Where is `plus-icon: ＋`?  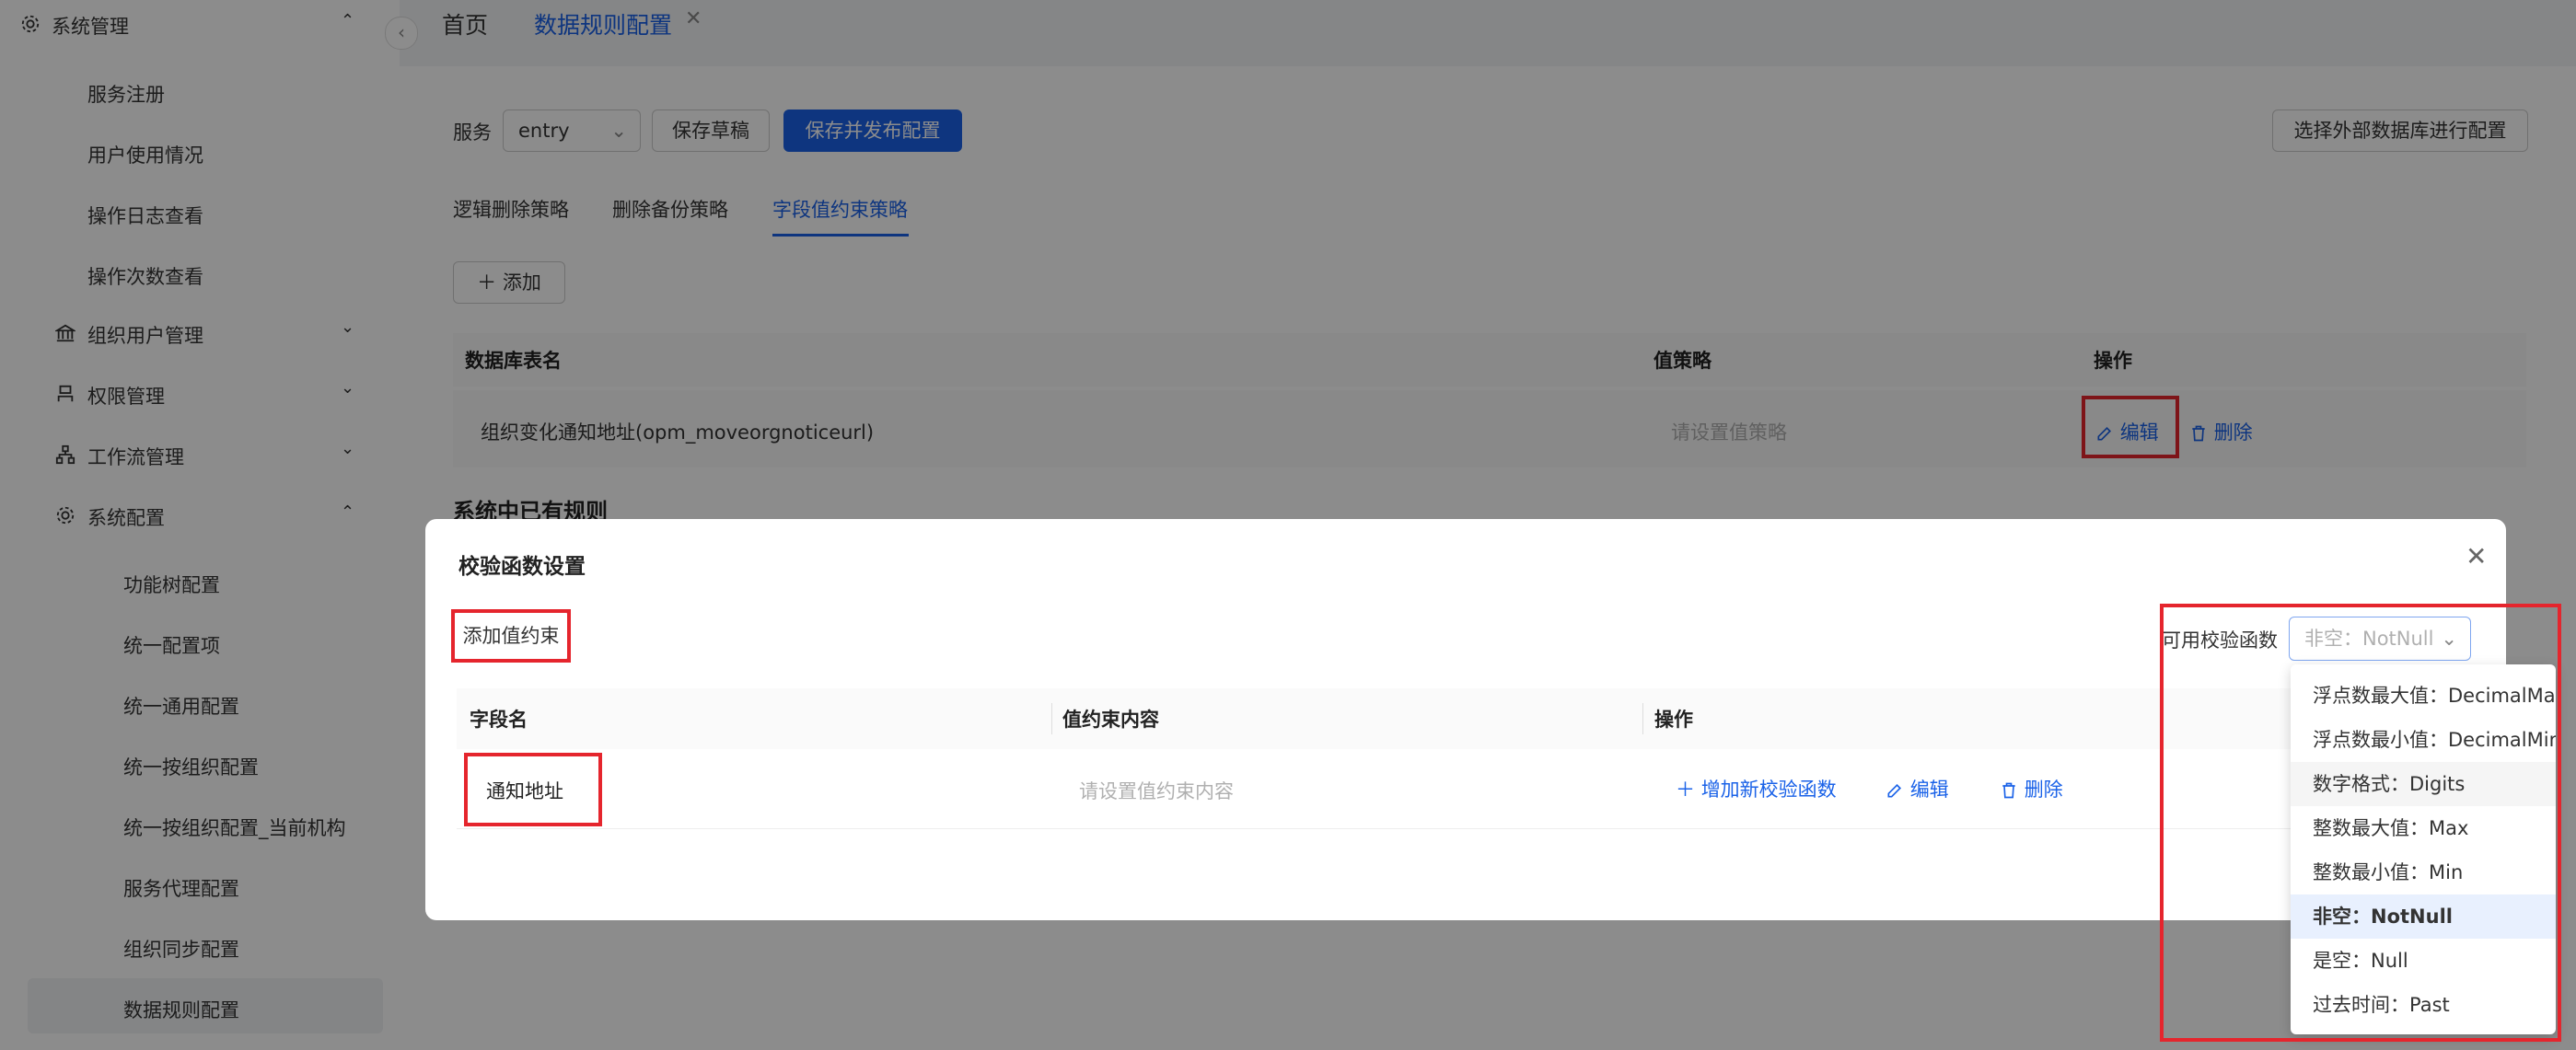
plus-icon: ＋ is located at coordinates (1685, 790).